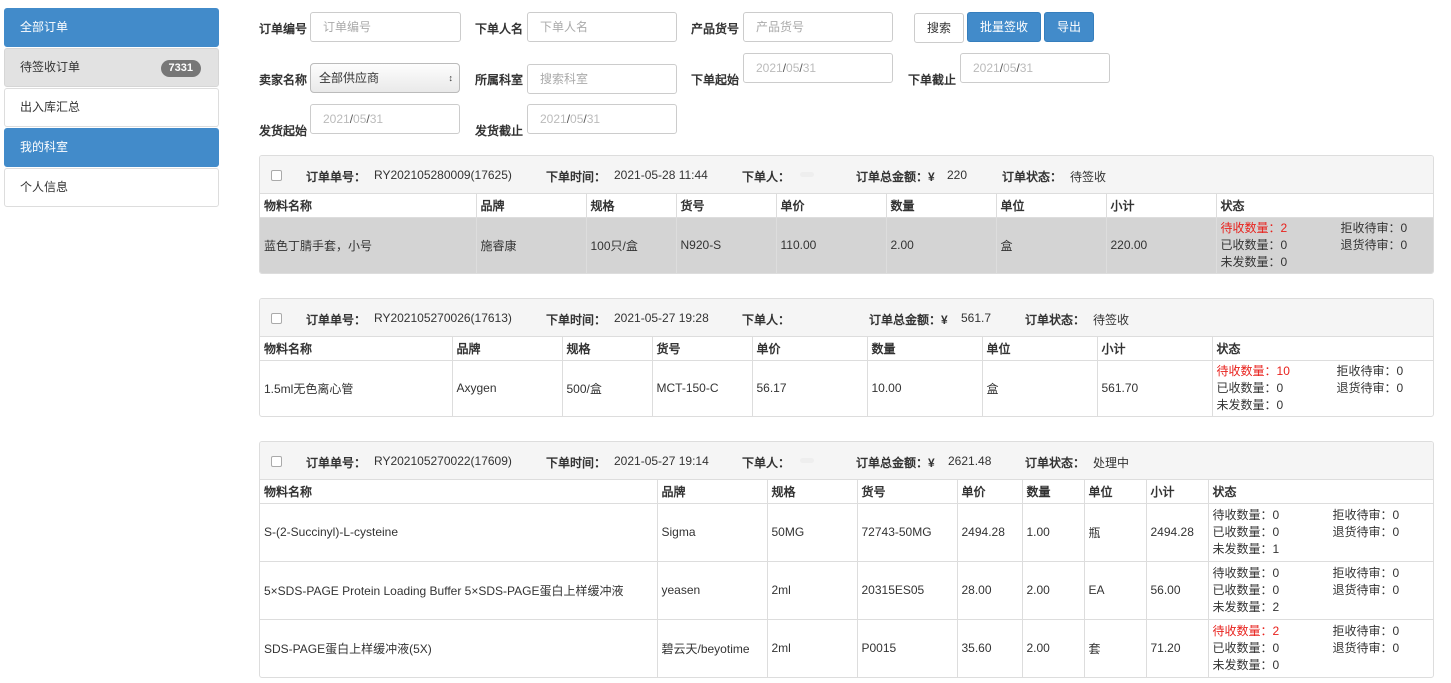 The height and width of the screenshot is (683, 1451). Describe the element at coordinates (631, 206) in the screenshot. I see `col-spec-header: 规格` at that location.